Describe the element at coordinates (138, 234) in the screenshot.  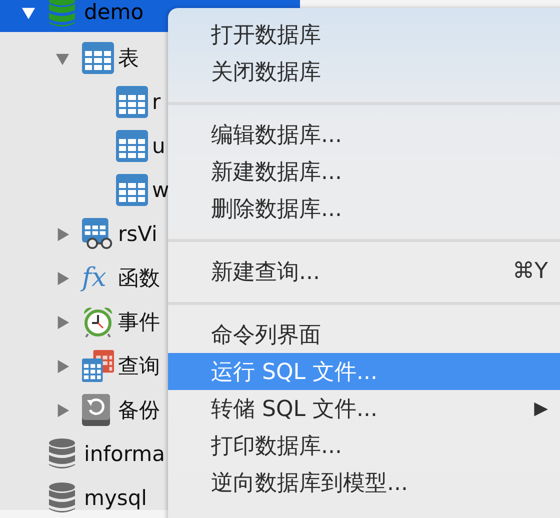
I see `tree-item-label: rsVi` at that location.